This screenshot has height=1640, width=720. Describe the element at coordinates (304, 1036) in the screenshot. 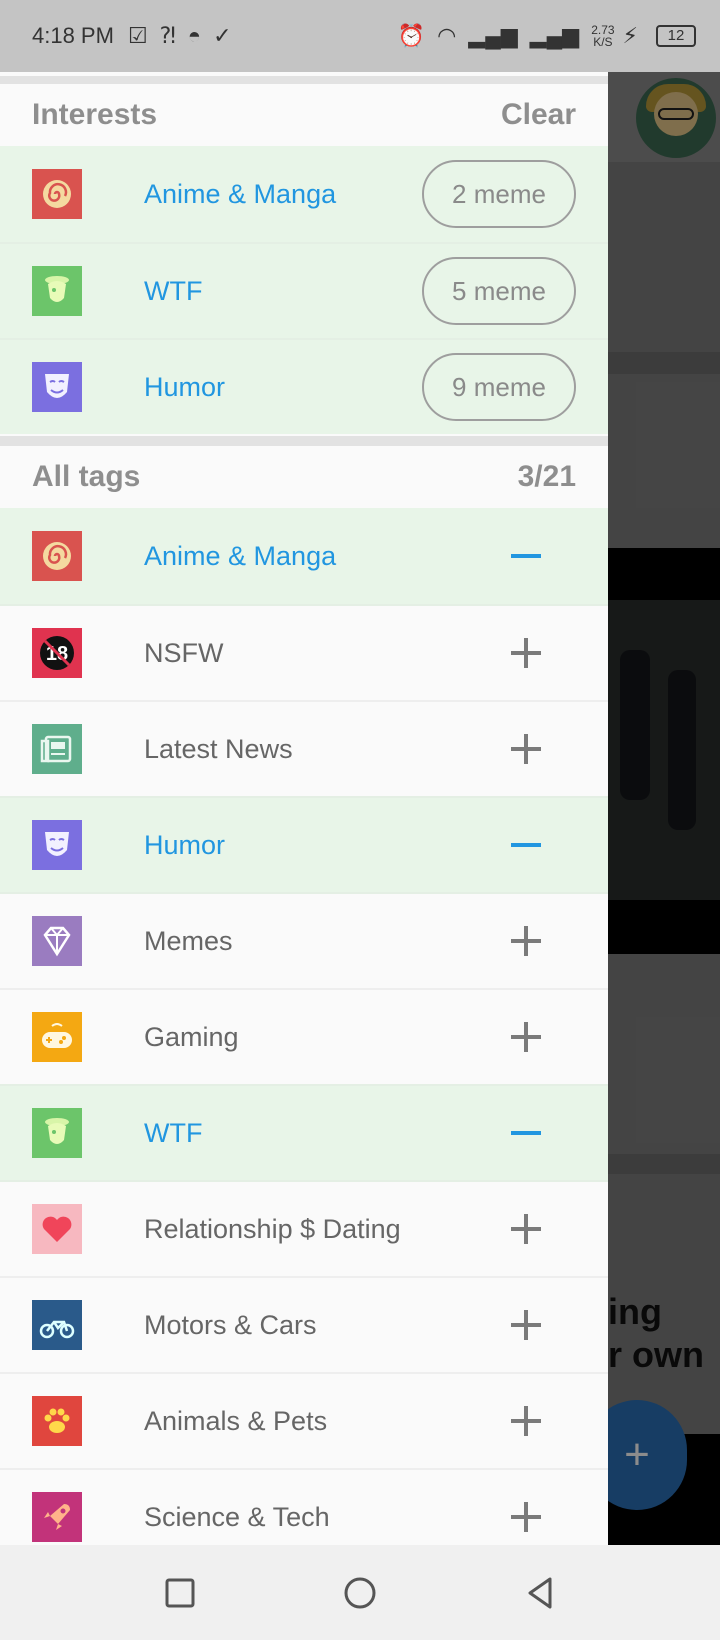

I see `tag-item-gaming: Gaming` at that location.